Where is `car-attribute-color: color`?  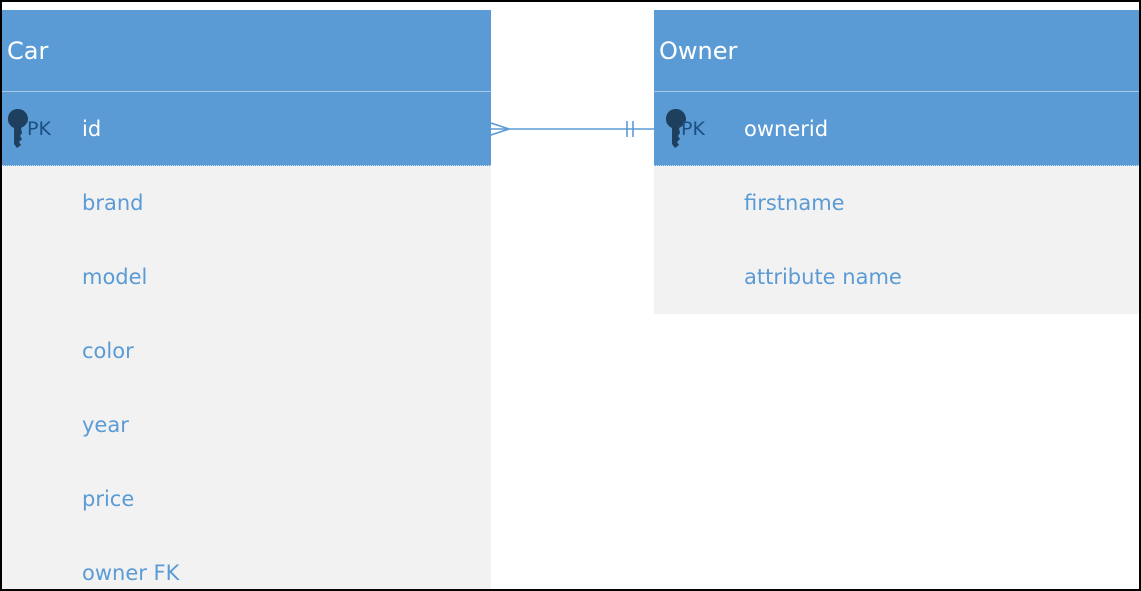 car-attribute-color: color is located at coordinates (108, 351).